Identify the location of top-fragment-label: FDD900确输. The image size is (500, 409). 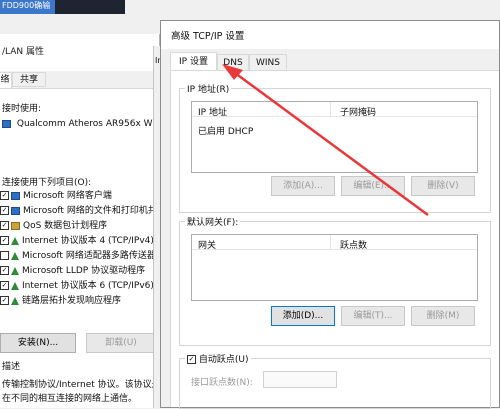
(26, 5).